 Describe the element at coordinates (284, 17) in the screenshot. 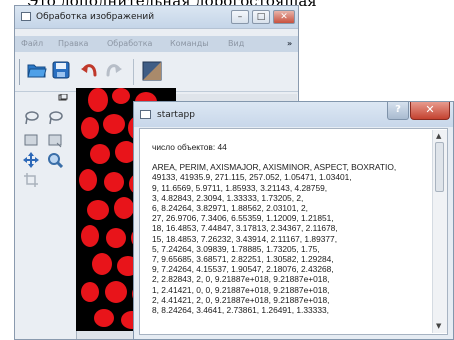

I see `close-button: ✕` at that location.